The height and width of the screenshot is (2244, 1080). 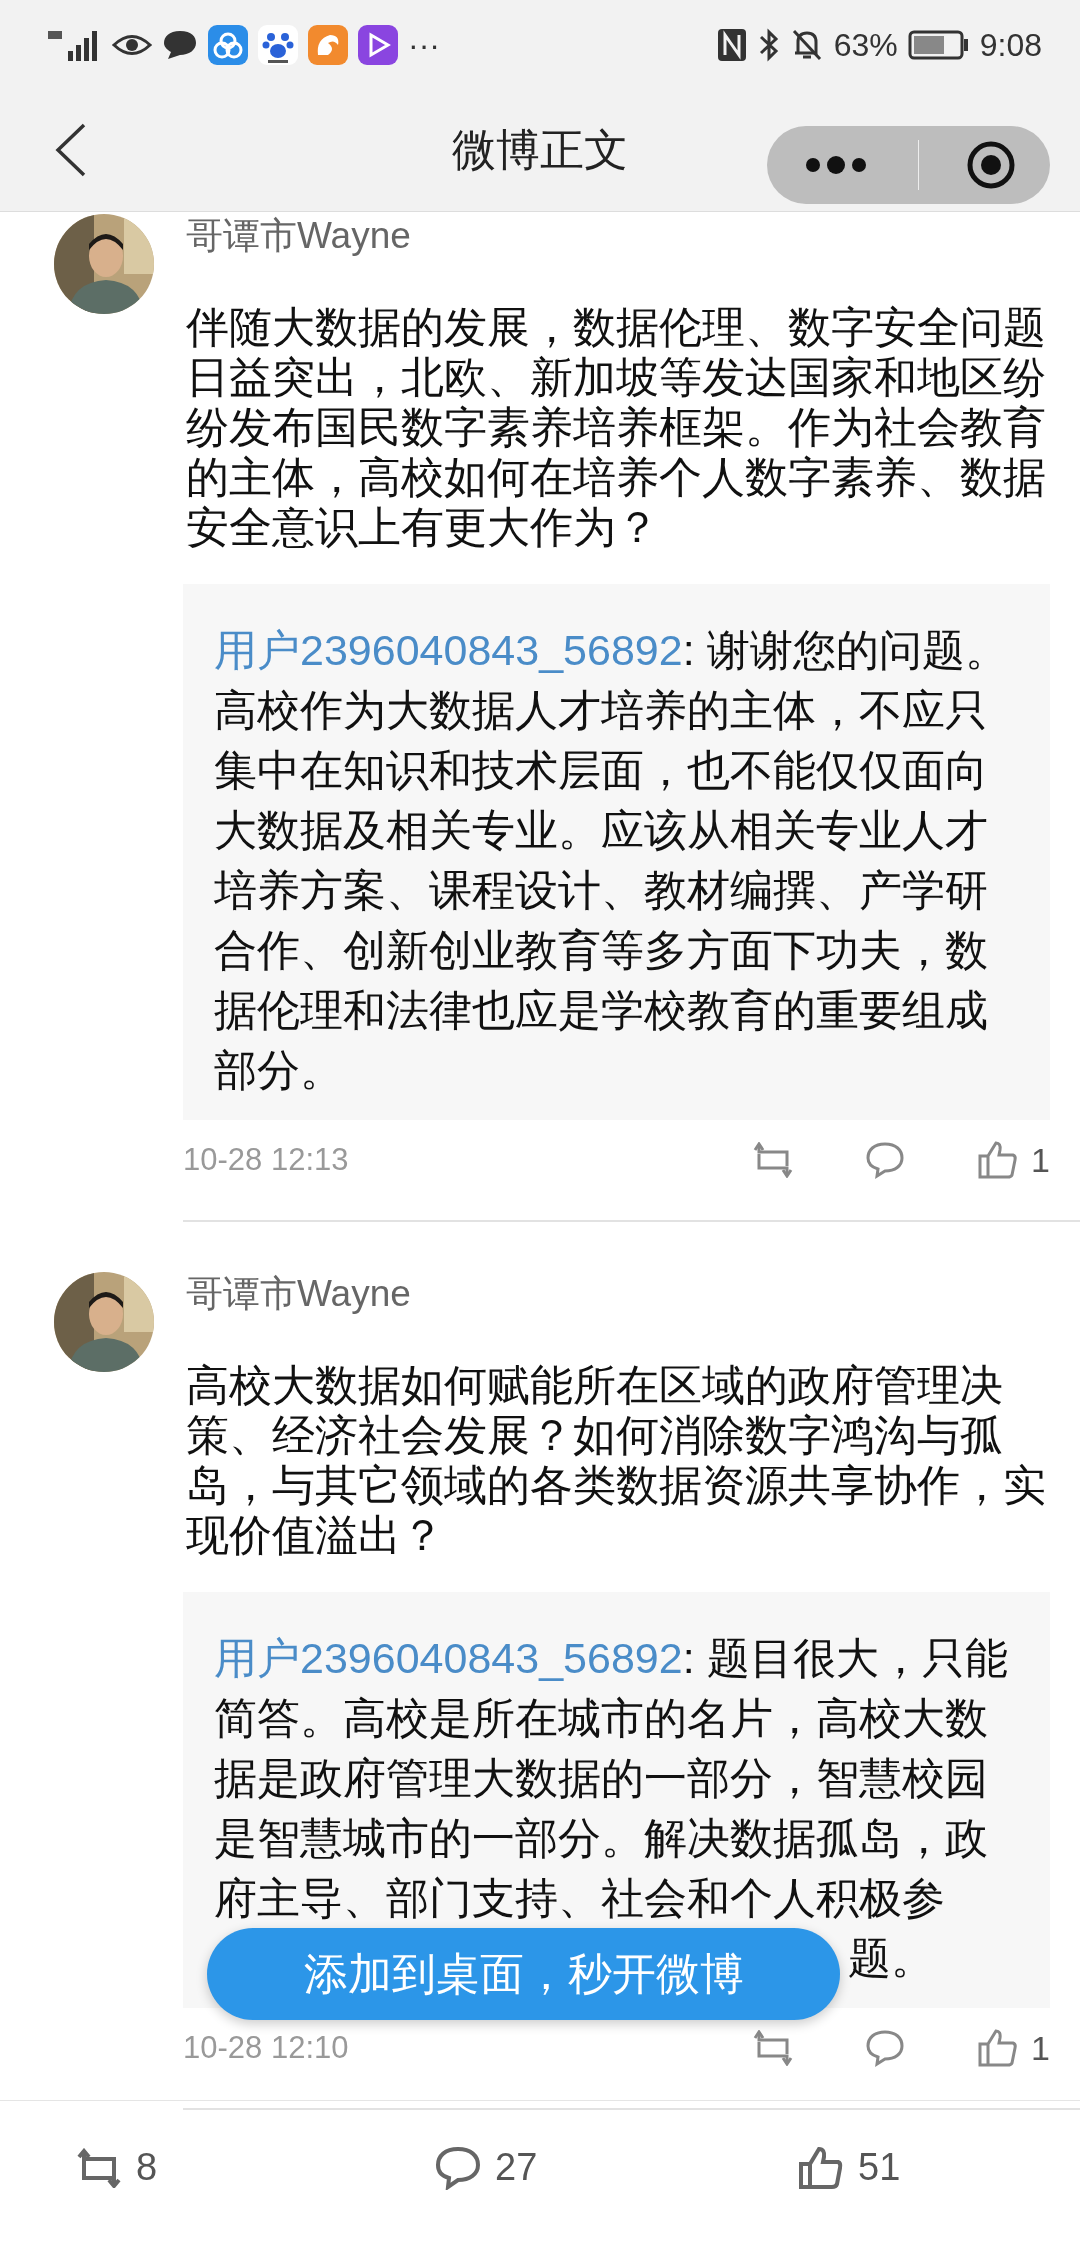 I want to click on reply-text: 题。, so click(x=891, y=1958).